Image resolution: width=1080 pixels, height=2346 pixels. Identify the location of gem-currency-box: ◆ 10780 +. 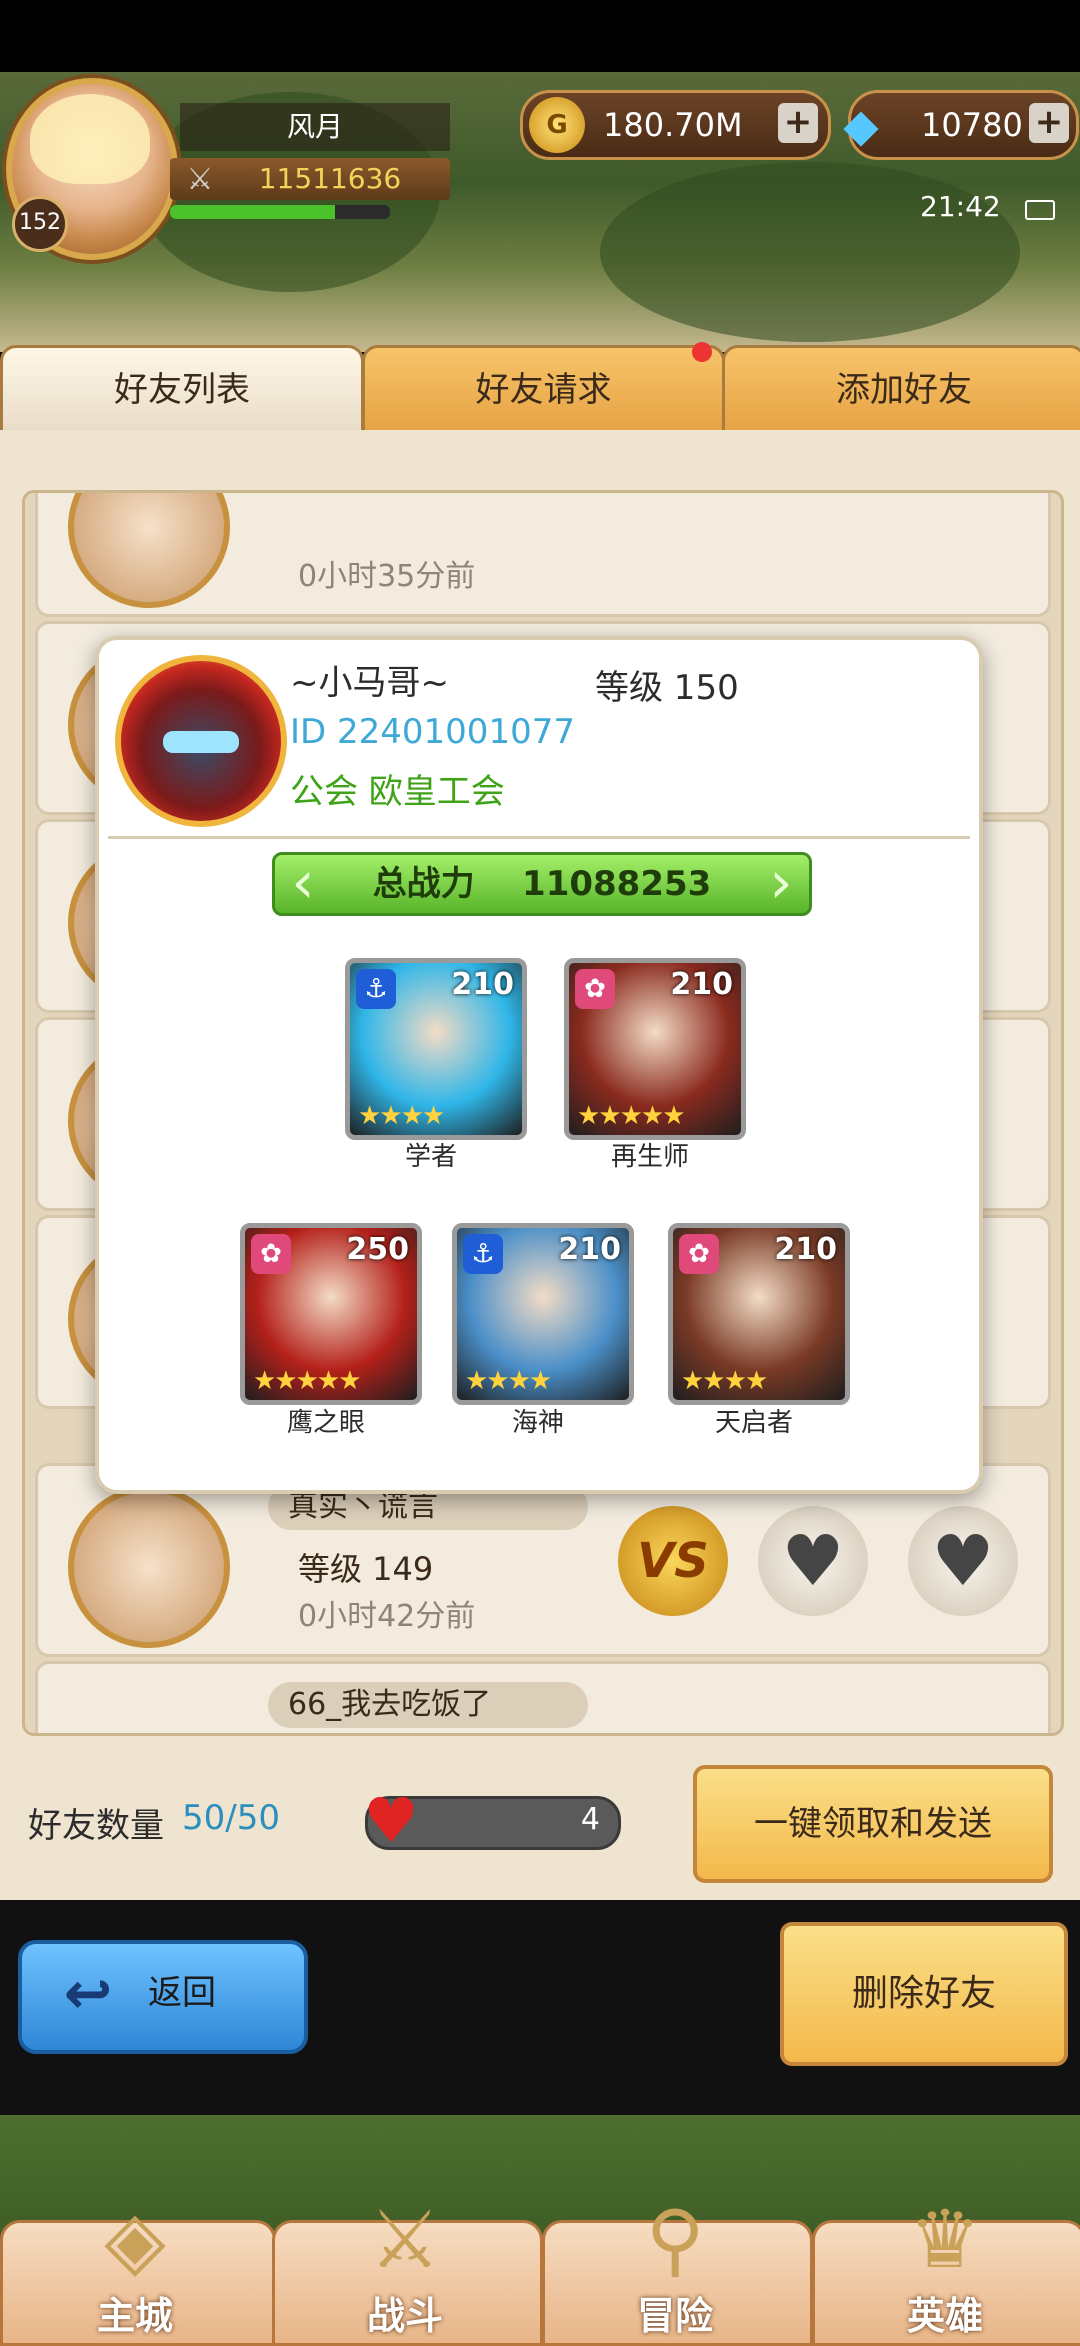
(961, 125).